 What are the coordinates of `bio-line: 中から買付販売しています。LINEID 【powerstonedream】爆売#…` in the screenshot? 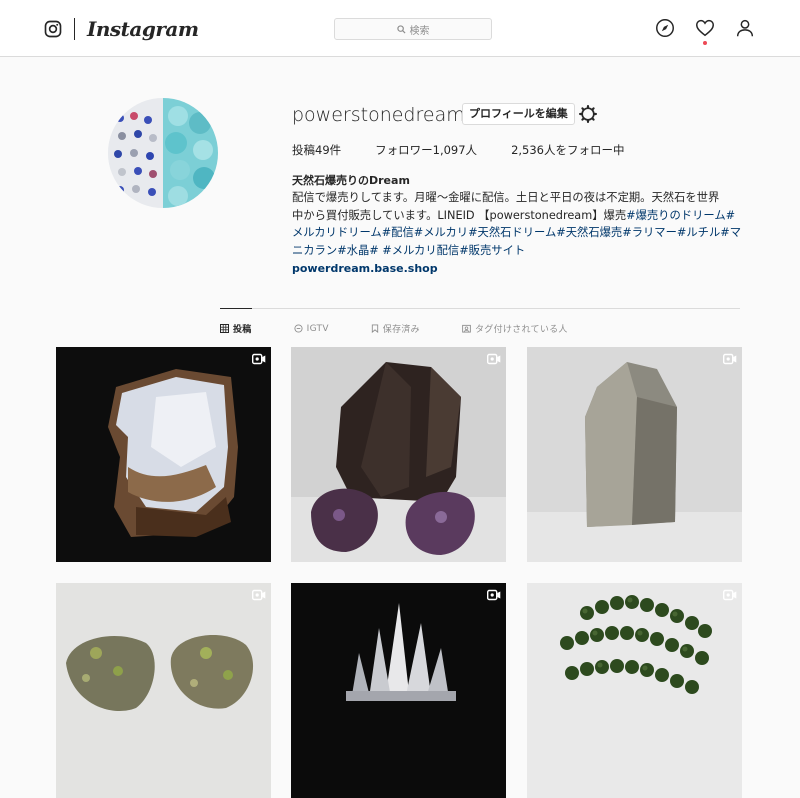 It's located at (519, 216).